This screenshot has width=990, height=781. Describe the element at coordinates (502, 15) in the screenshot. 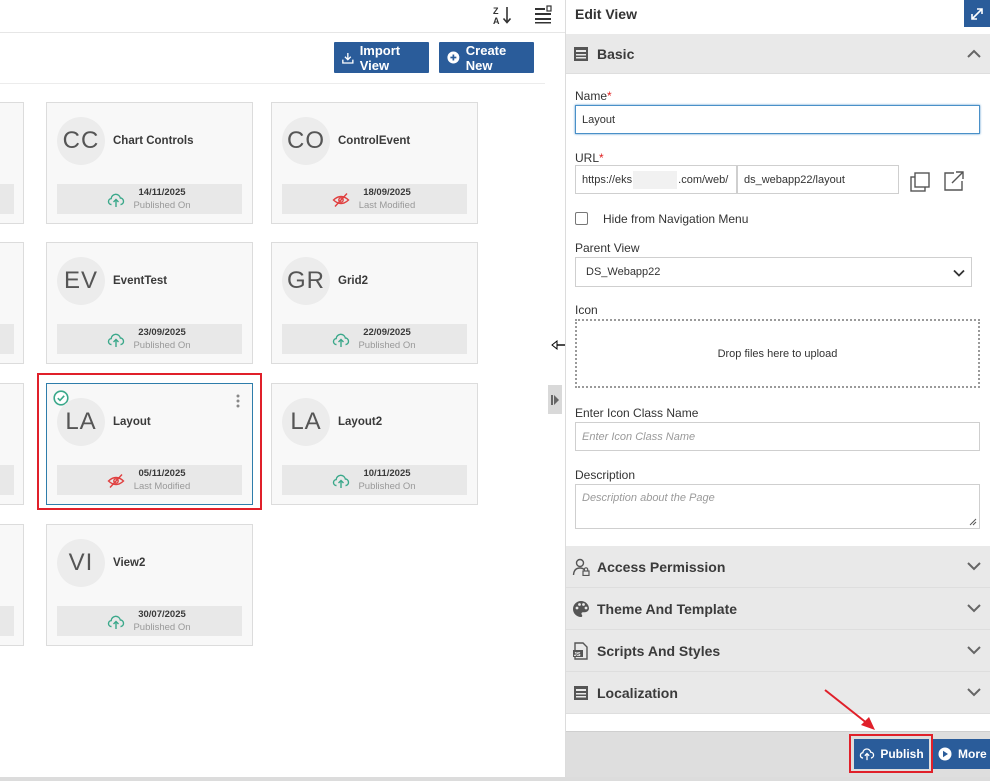

I see `sort-za-icon: Z A` at that location.